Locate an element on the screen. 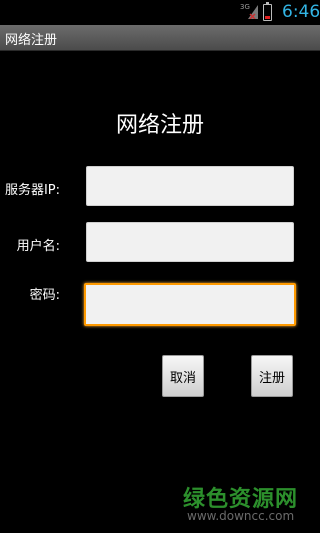 Image resolution: width=320 pixels, height=533 pixels. password-label: 密码: is located at coordinates (44, 295).